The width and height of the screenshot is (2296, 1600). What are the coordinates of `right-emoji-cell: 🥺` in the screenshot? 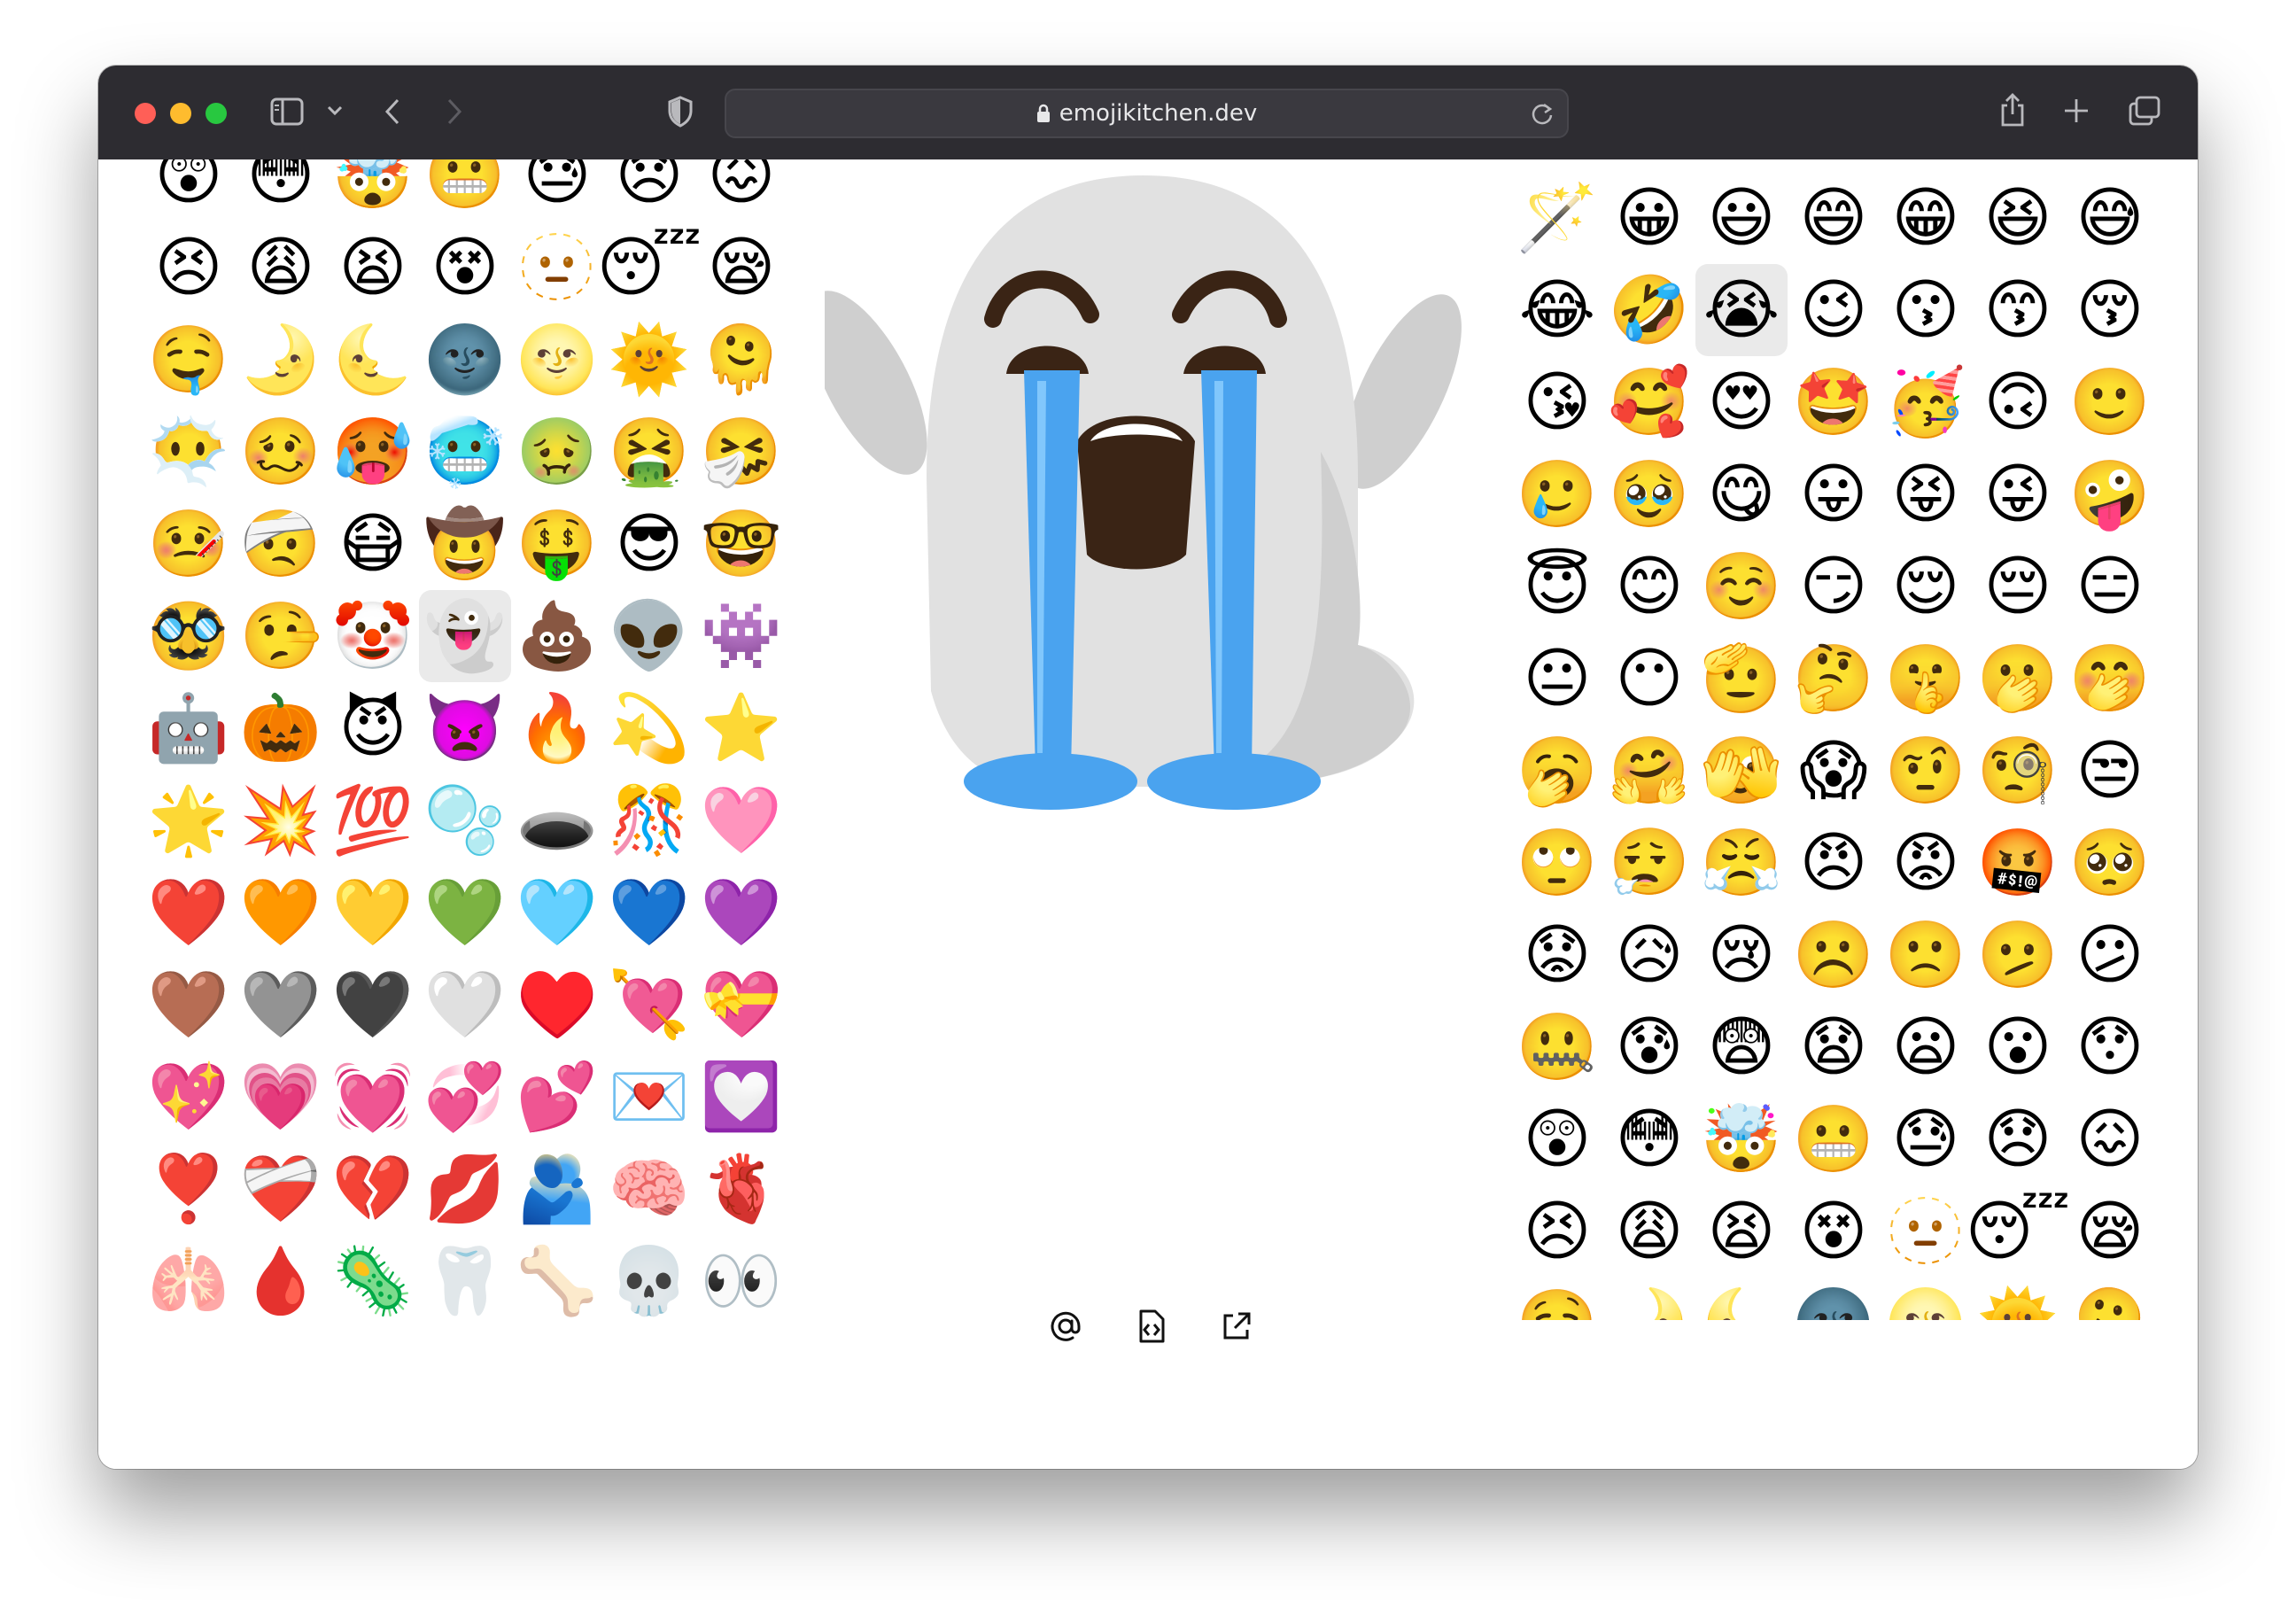 It's located at (2107, 863).